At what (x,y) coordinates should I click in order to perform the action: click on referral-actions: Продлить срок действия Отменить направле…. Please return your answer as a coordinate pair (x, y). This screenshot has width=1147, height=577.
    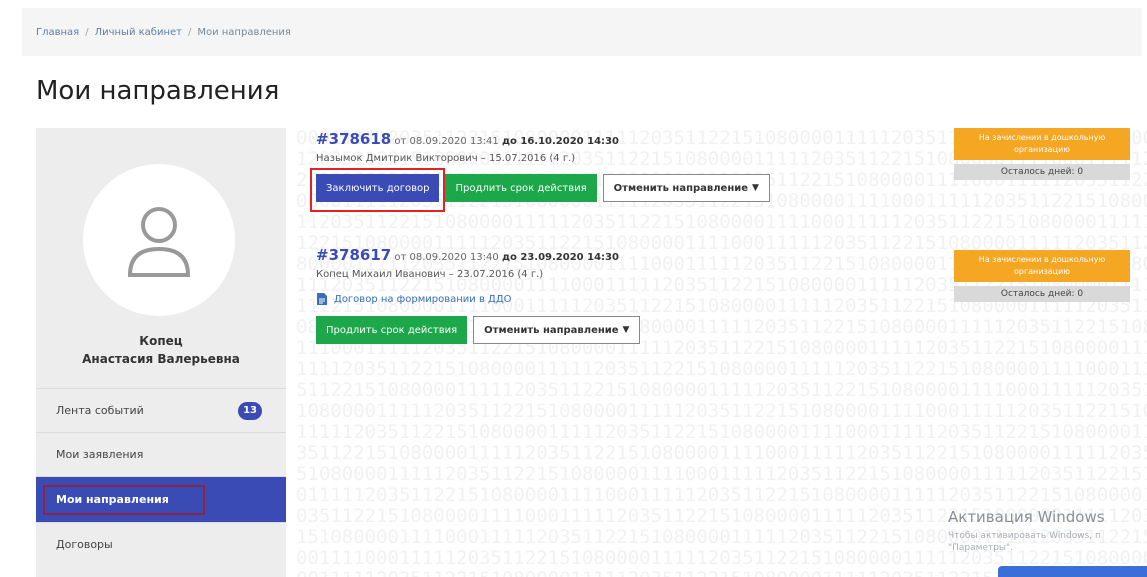
    Looking at the image, I should click on (636, 330).